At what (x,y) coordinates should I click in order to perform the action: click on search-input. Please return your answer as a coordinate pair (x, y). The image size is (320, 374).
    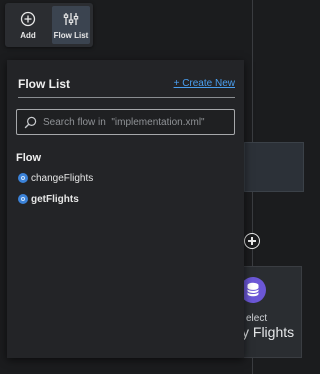
    Looking at the image, I should click on (137, 122).